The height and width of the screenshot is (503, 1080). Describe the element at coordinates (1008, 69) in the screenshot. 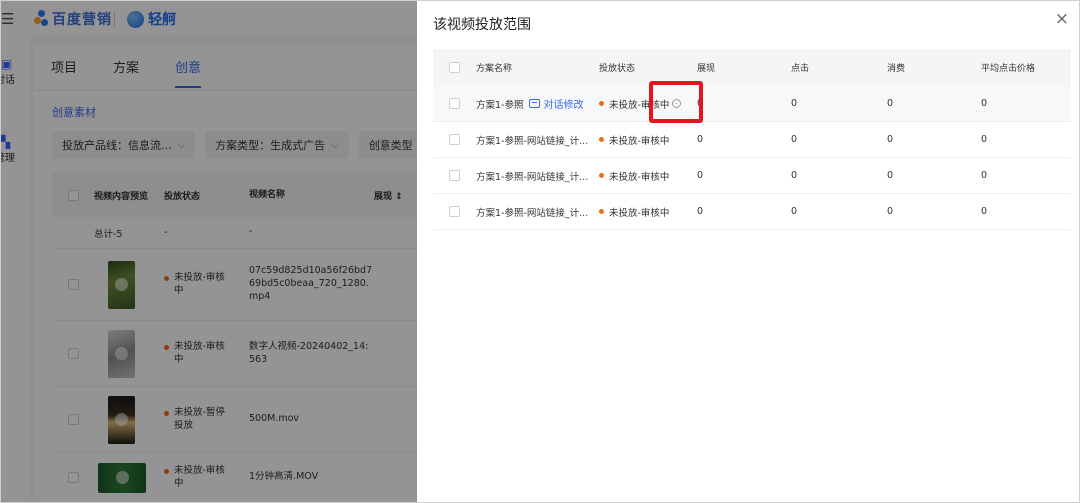

I see `column-header: 平均点击价格` at that location.